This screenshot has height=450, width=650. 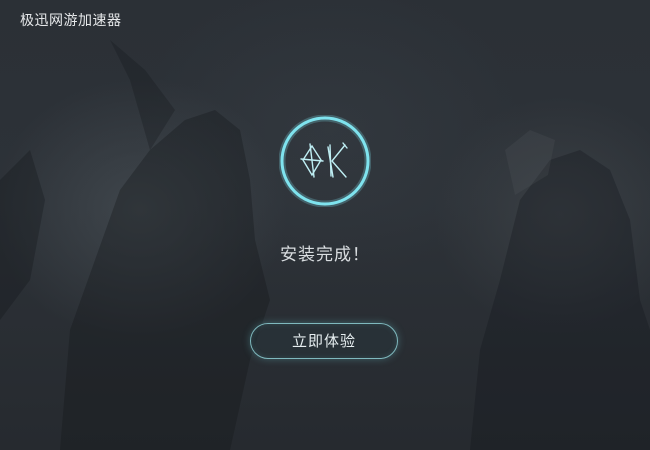 I want to click on app-title: 极迅网游加速器, so click(x=71, y=21).